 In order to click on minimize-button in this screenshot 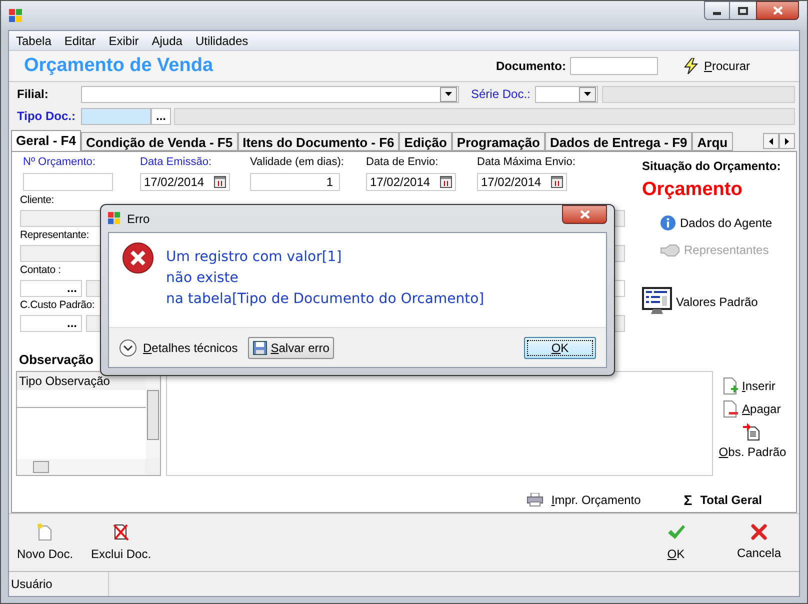, I will do `click(717, 10)`.